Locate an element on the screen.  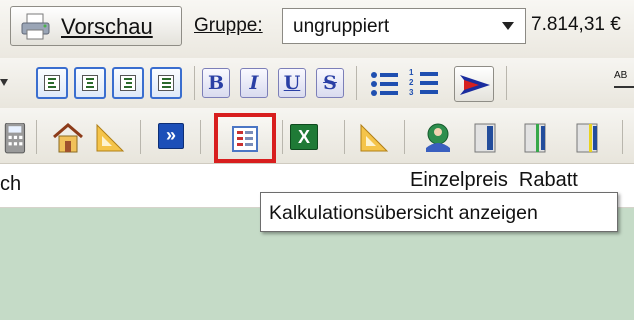
tooltip: Kalkulationsübersicht anzeigen is located at coordinates (439, 212).